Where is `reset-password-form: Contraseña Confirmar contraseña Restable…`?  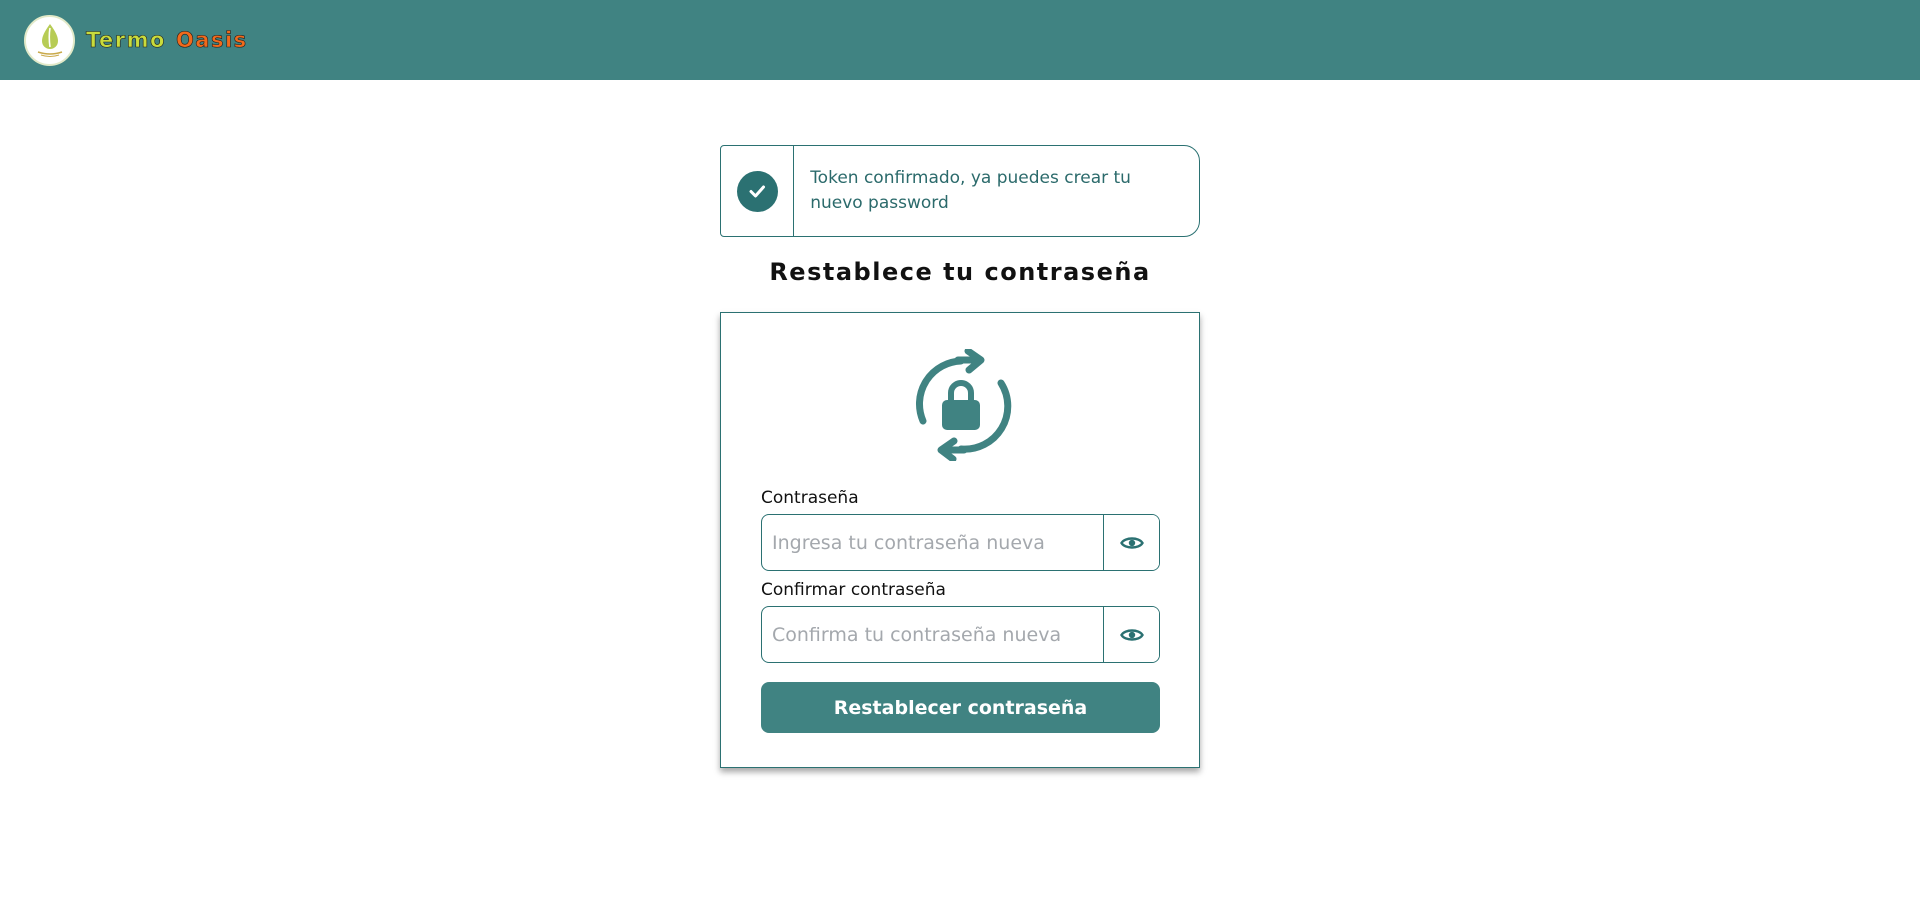
reset-password-form: Contraseña Confirmar contraseña Restable… is located at coordinates (960, 540).